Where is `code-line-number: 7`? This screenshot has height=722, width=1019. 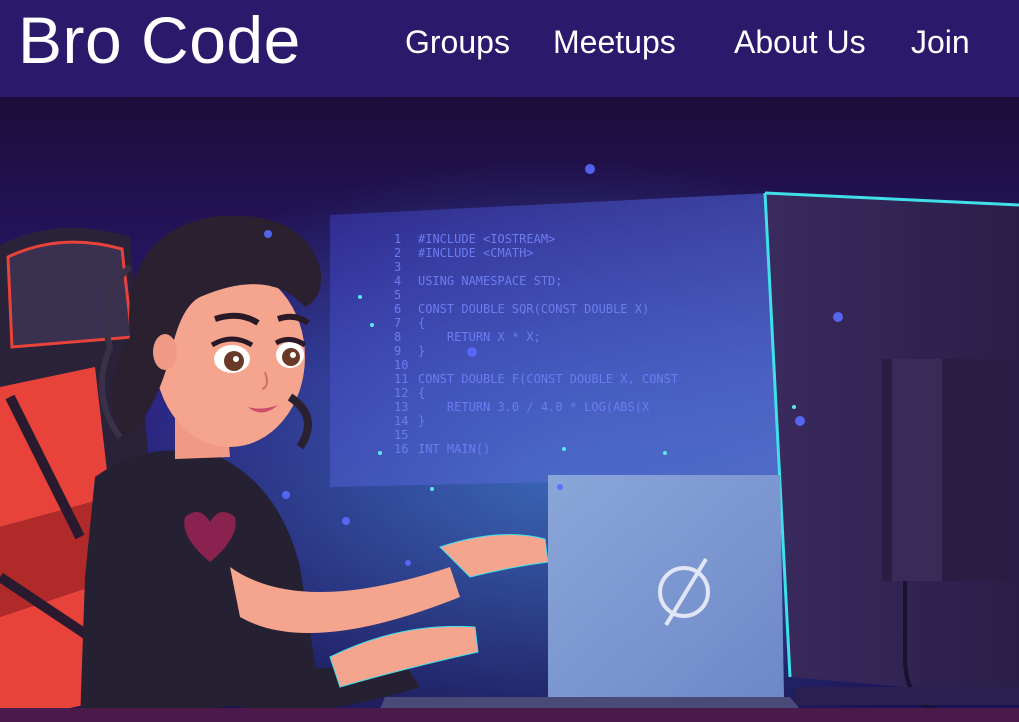
code-line-number: 7 is located at coordinates (397, 323).